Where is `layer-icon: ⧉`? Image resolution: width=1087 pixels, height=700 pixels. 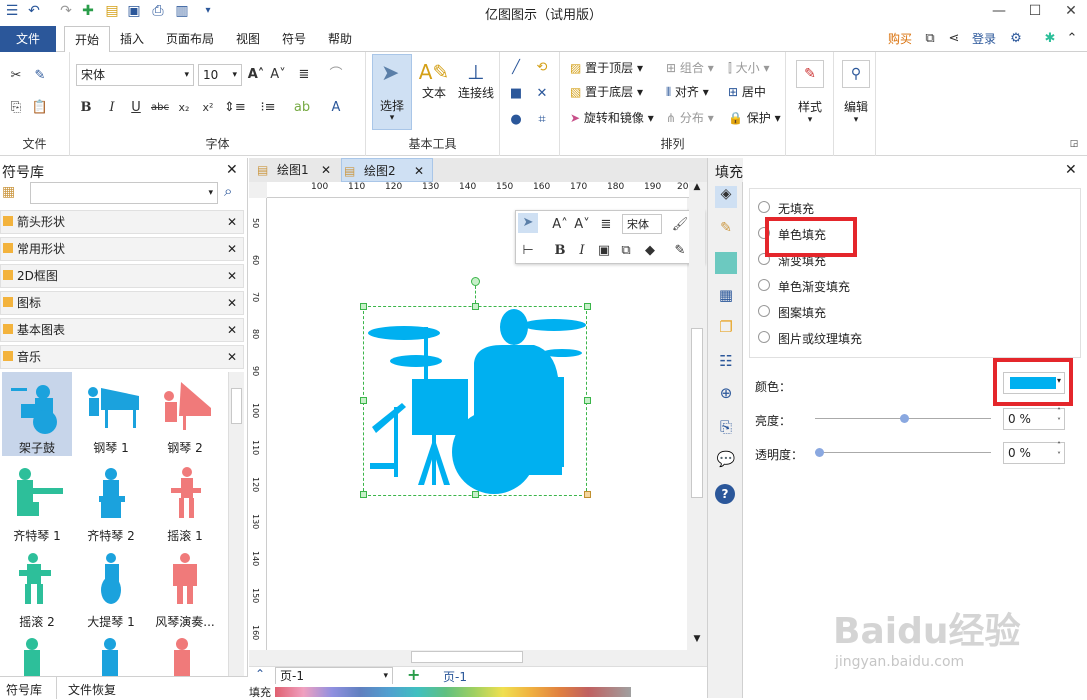 layer-icon: ⧉ is located at coordinates (626, 251).